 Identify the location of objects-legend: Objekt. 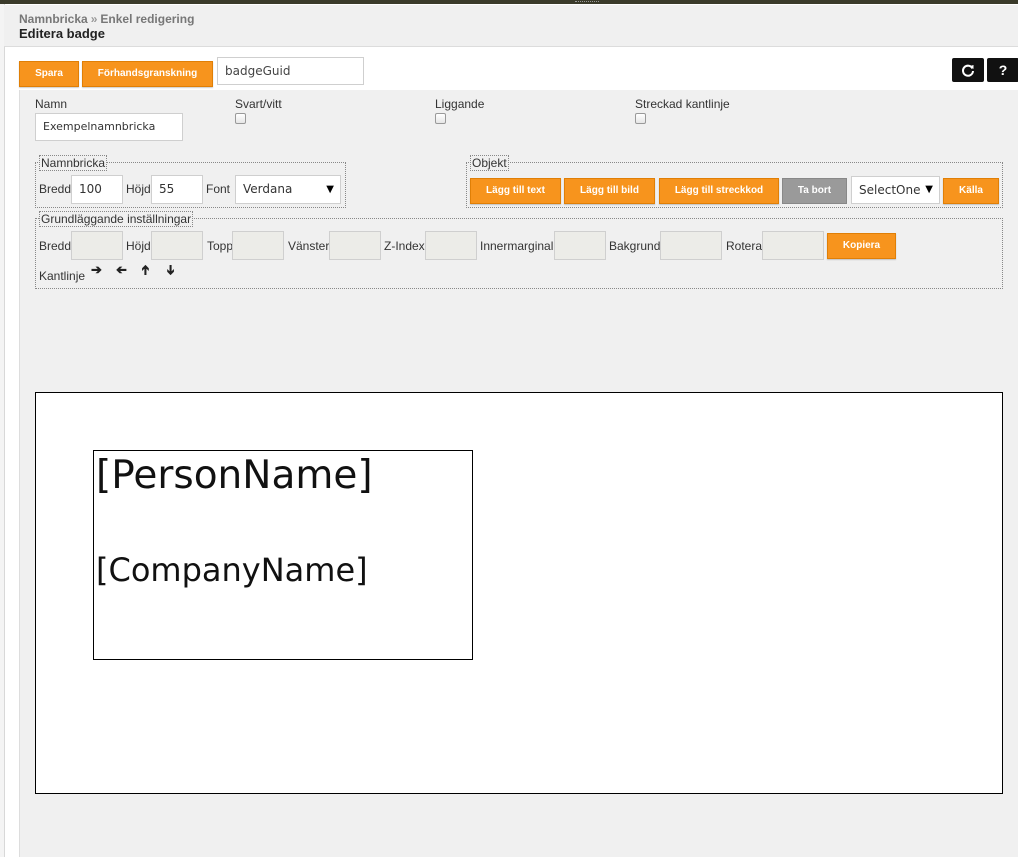
(489, 163).